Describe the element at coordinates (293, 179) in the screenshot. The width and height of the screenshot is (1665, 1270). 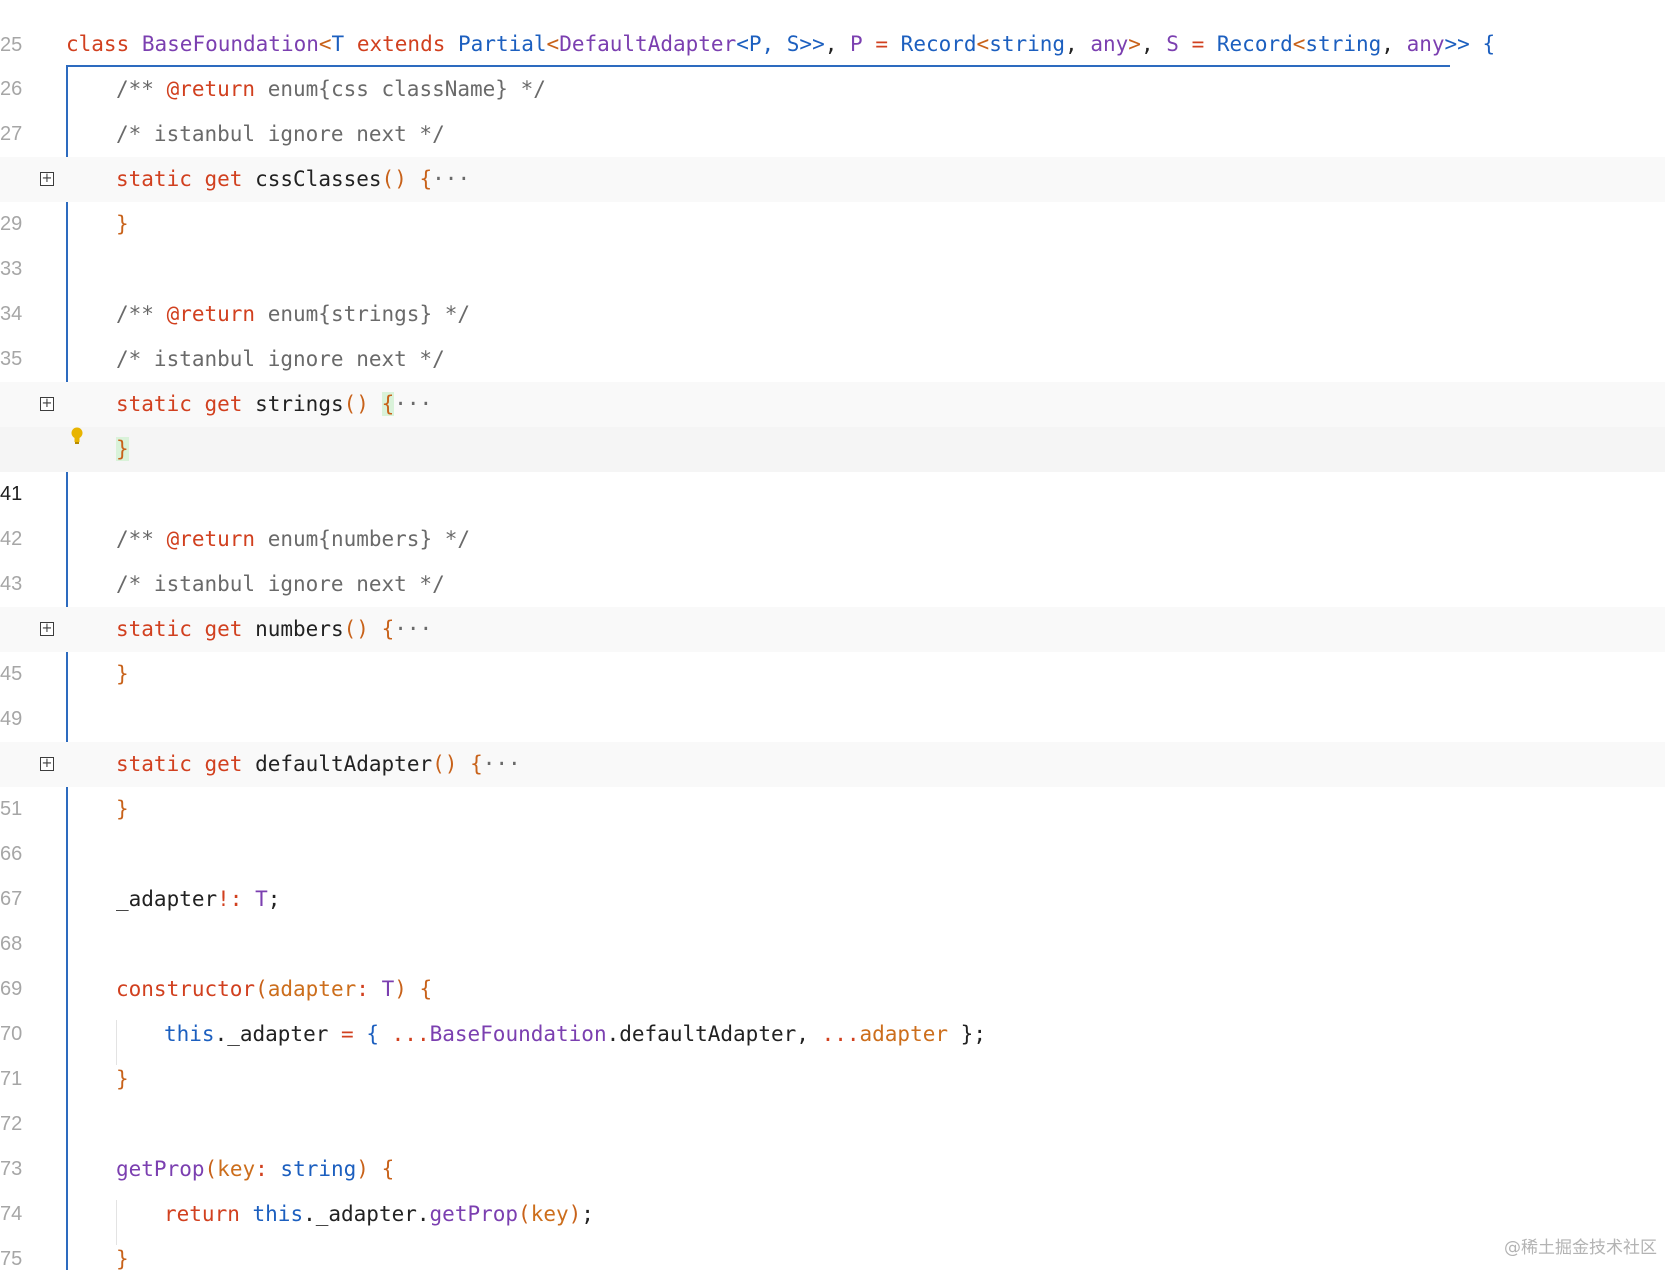
I see `code-text: static get cssClasses() {···` at that location.